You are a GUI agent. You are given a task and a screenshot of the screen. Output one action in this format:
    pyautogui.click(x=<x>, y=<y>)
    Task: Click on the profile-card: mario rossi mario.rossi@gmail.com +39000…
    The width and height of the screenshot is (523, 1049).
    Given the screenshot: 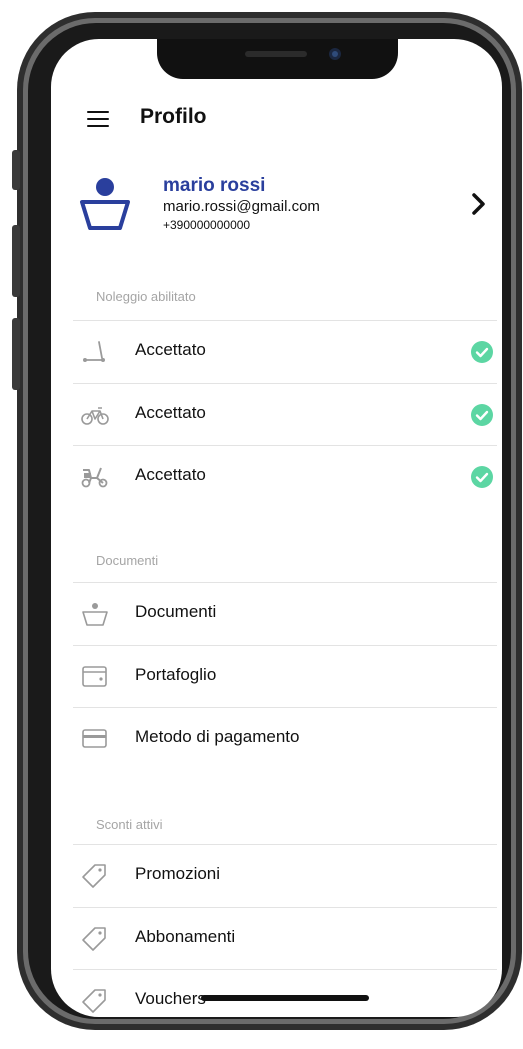 What is the action you would take?
    pyautogui.click(x=276, y=204)
    